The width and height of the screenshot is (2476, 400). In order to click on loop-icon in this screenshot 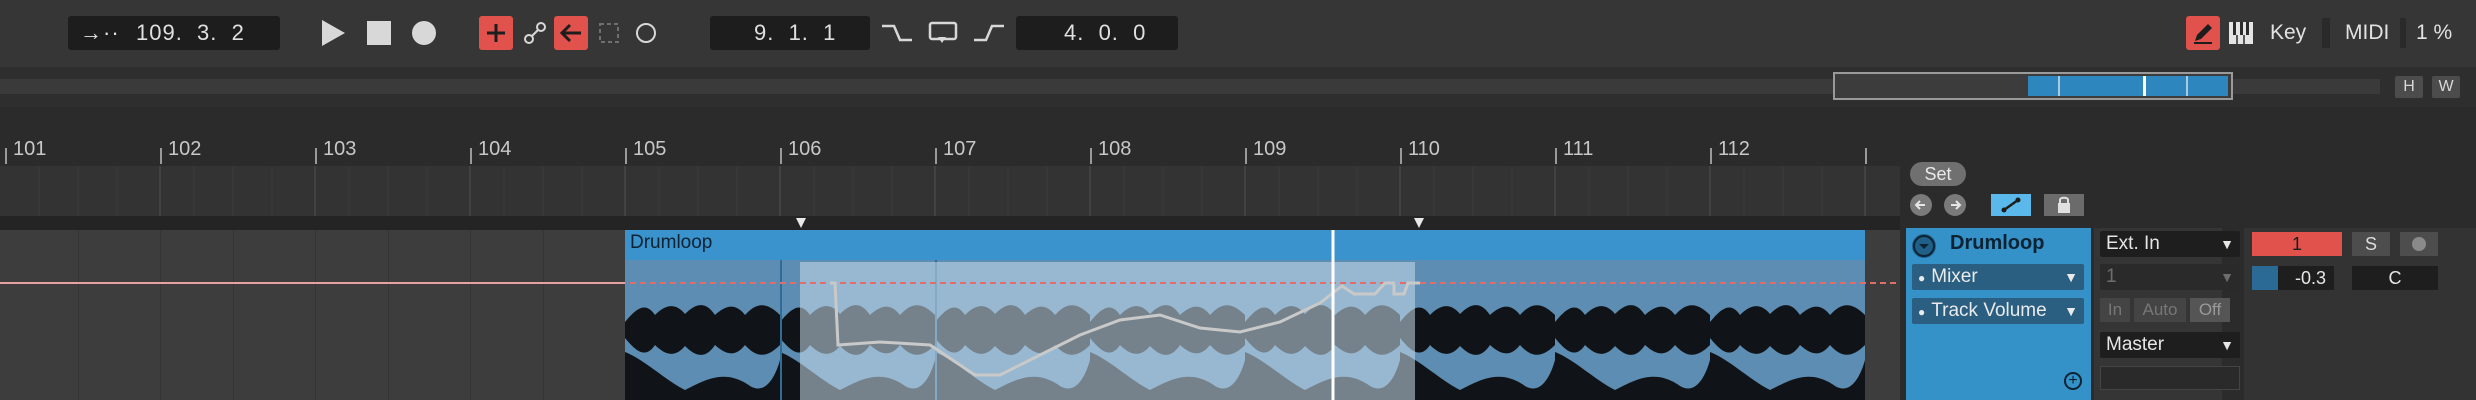, I will do `click(943, 32)`.